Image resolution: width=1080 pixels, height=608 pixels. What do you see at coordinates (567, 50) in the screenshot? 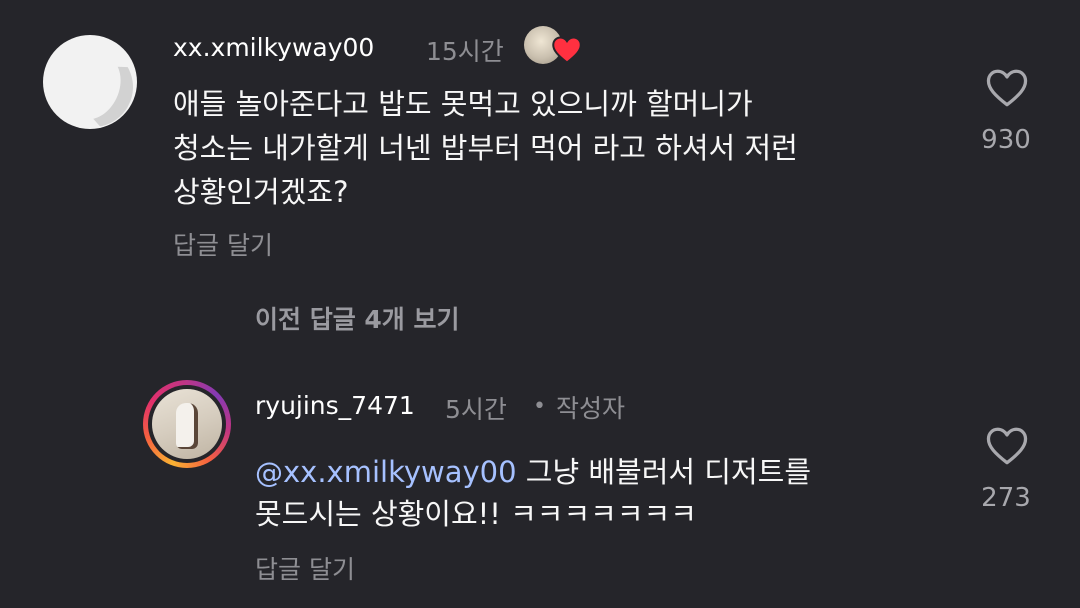
I see `heart-filled-icon` at bounding box center [567, 50].